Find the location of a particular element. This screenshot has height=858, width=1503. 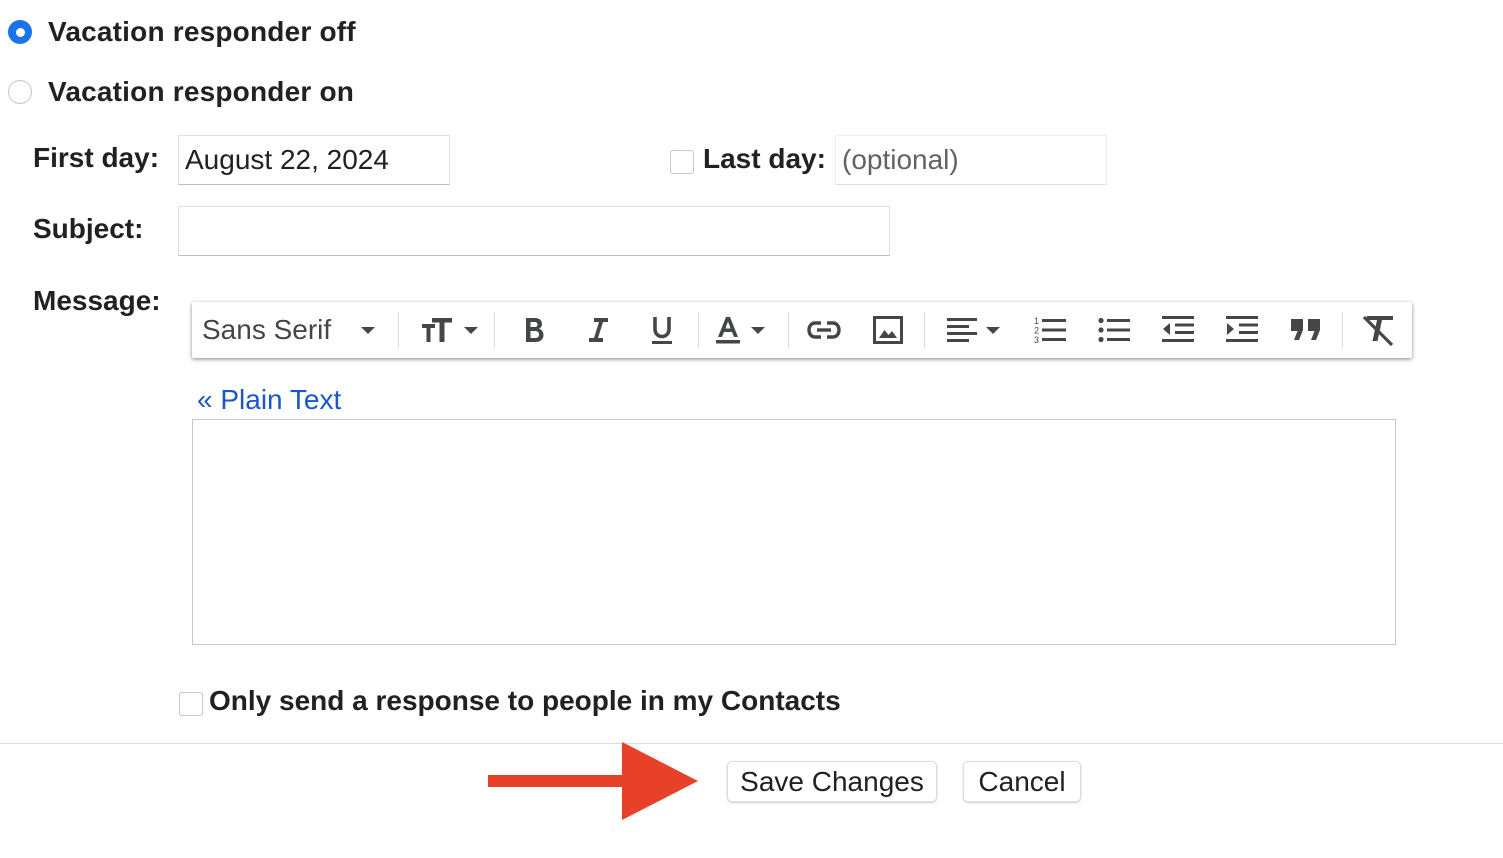

bold-button is located at coordinates (534, 330).